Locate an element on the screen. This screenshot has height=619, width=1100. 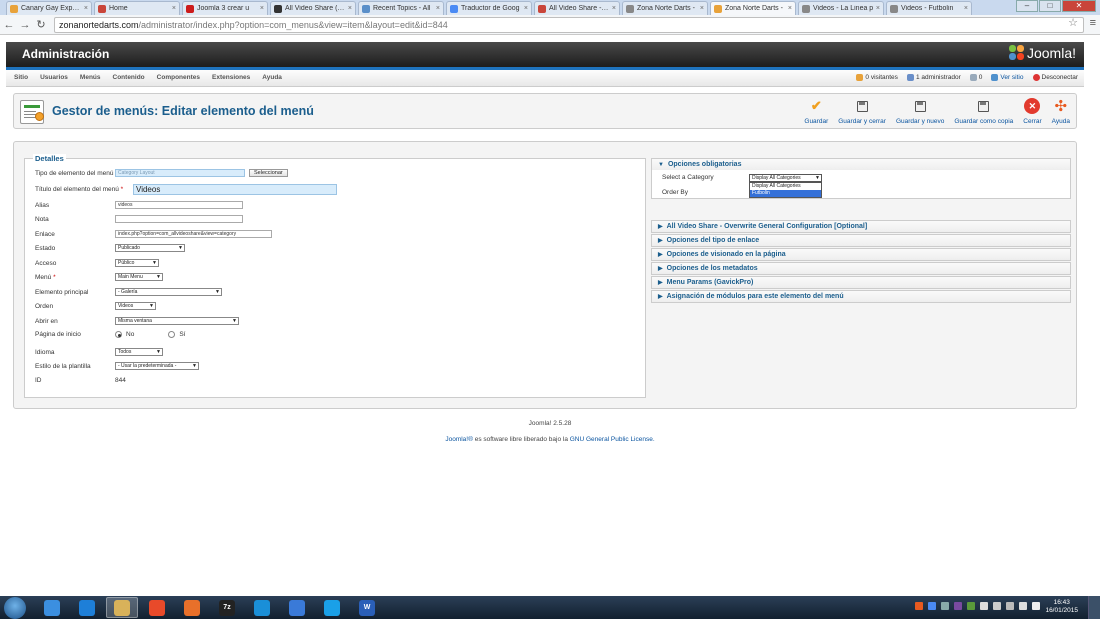
volume-icon is located at coordinates (1023, 606).